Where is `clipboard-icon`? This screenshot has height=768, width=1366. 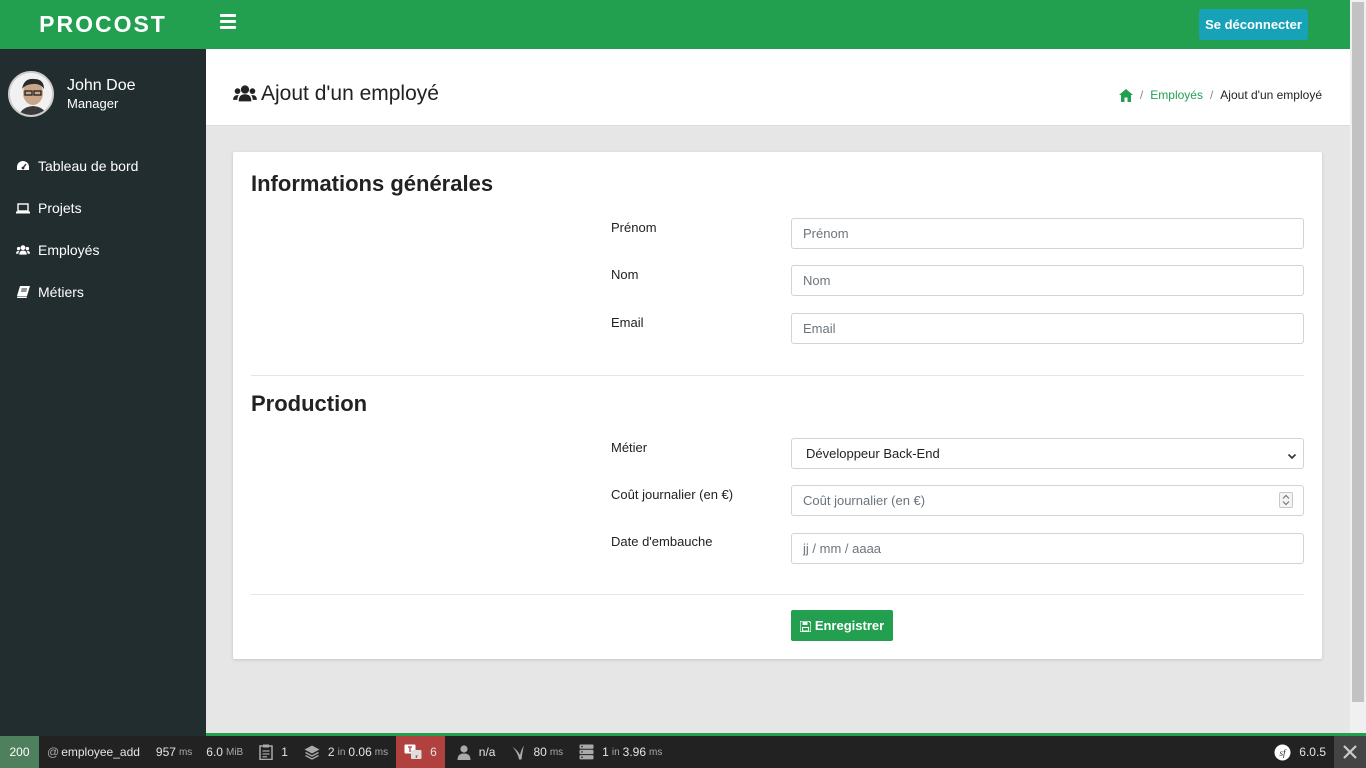
clipboard-icon is located at coordinates (266, 752).